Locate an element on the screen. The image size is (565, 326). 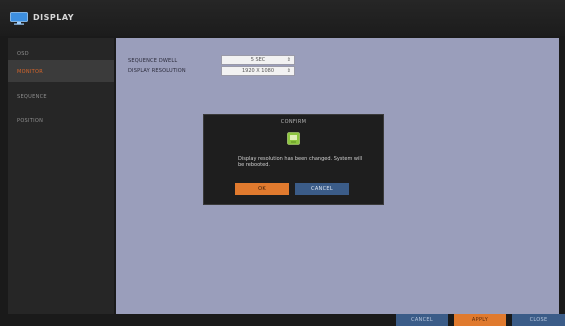
sequence-dwell-select: 5 SEC ⇕ is located at coordinates (258, 60).